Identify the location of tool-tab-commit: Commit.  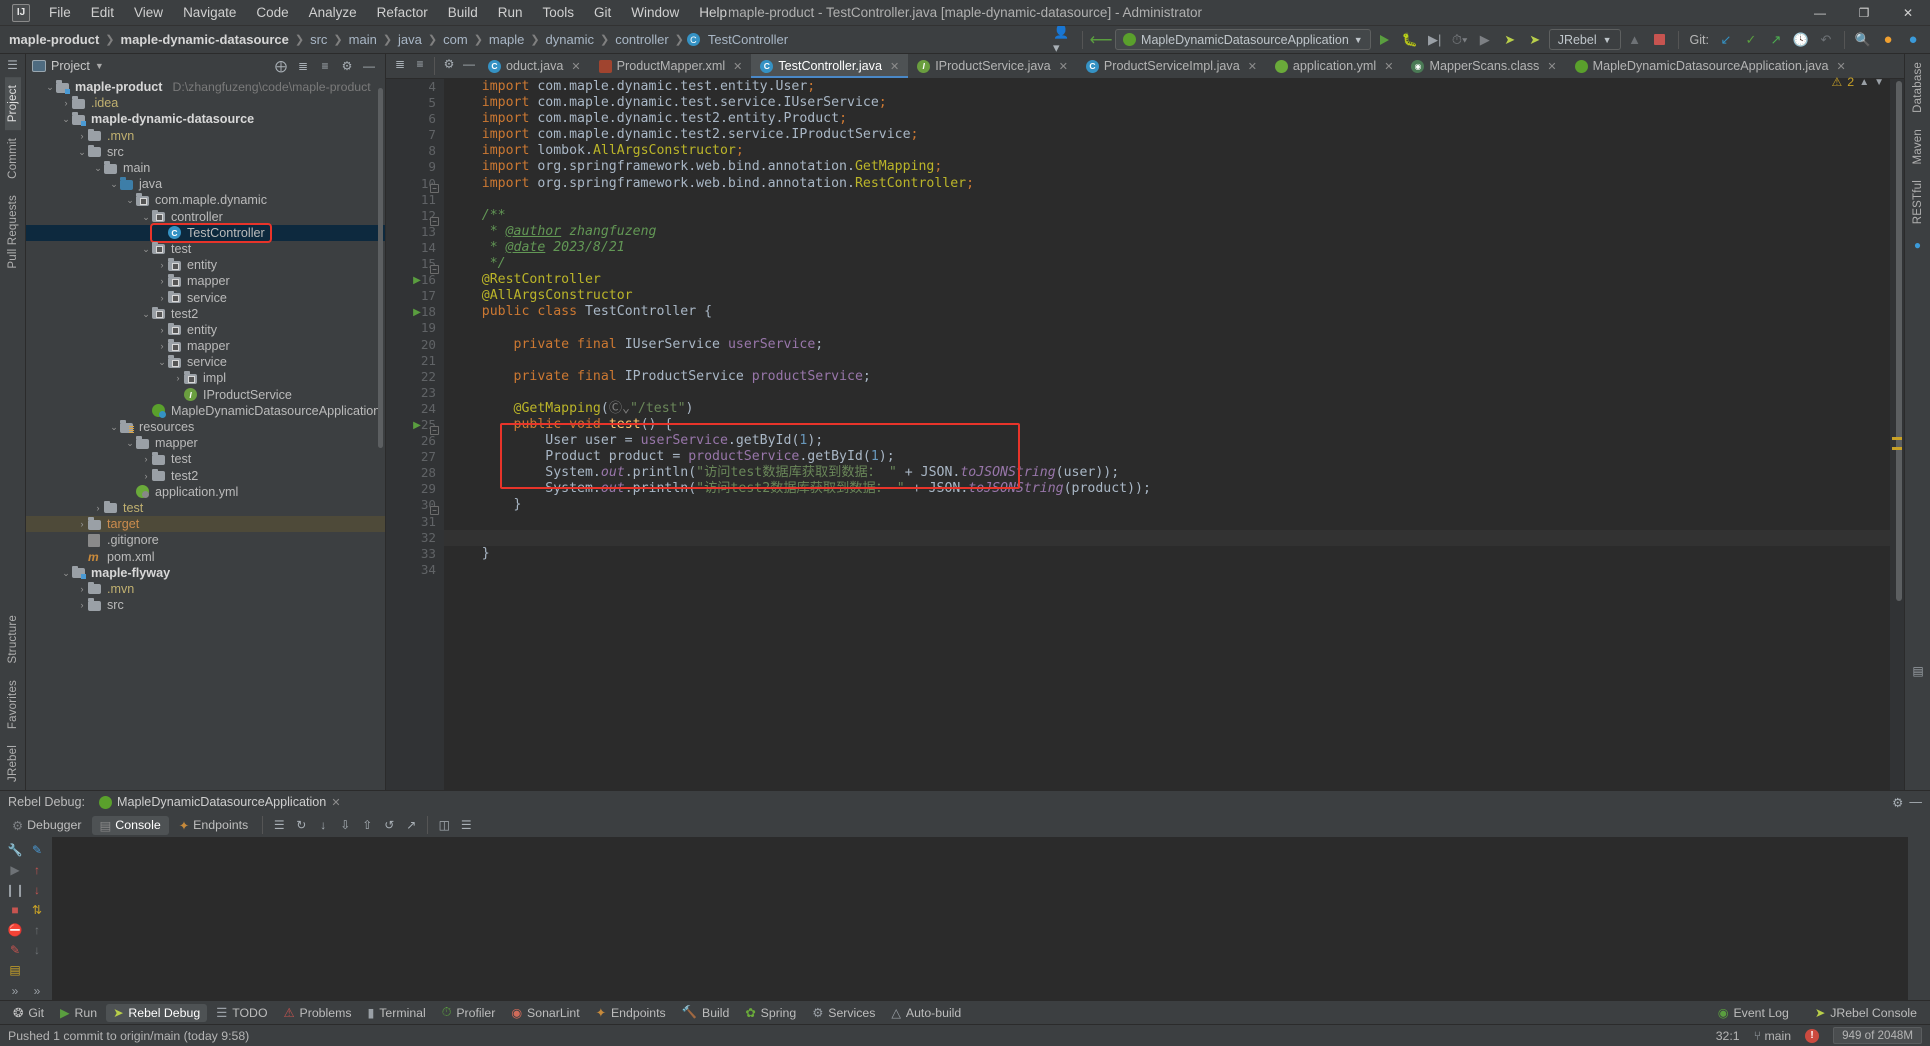
(13, 158).